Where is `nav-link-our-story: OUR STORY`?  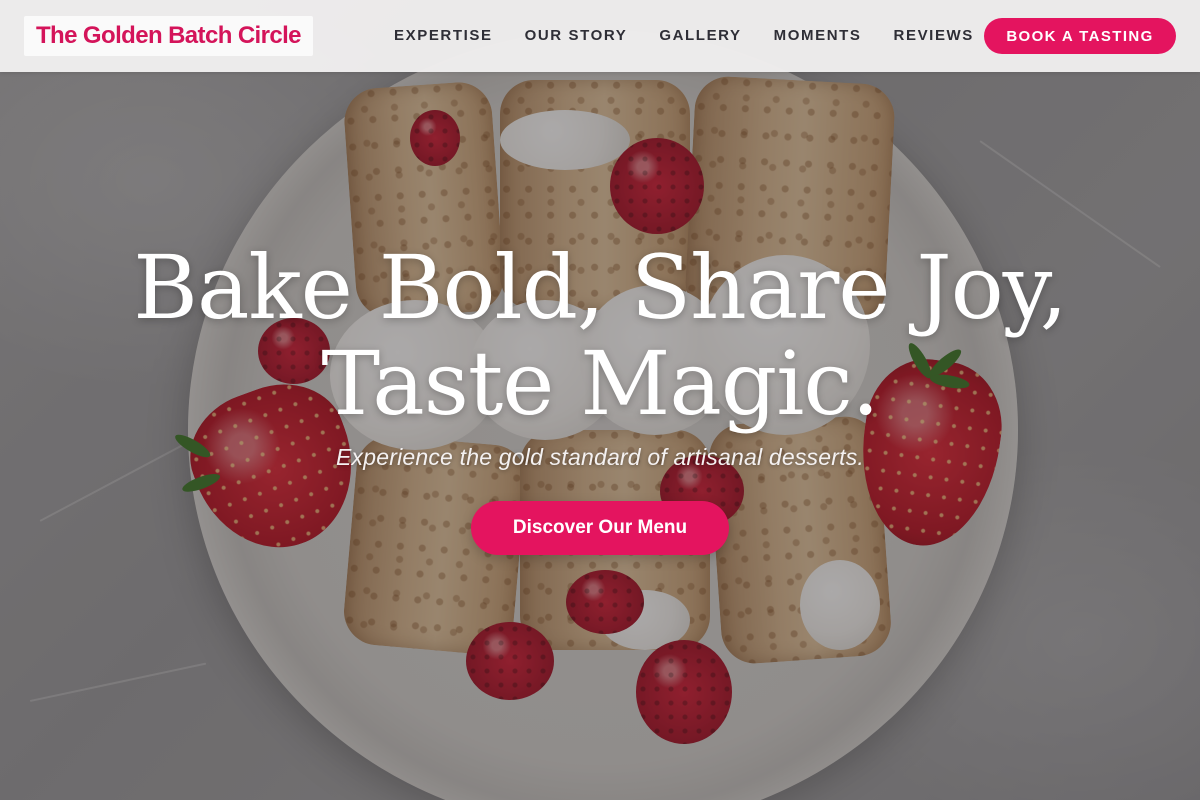 nav-link-our-story: OUR STORY is located at coordinates (576, 35).